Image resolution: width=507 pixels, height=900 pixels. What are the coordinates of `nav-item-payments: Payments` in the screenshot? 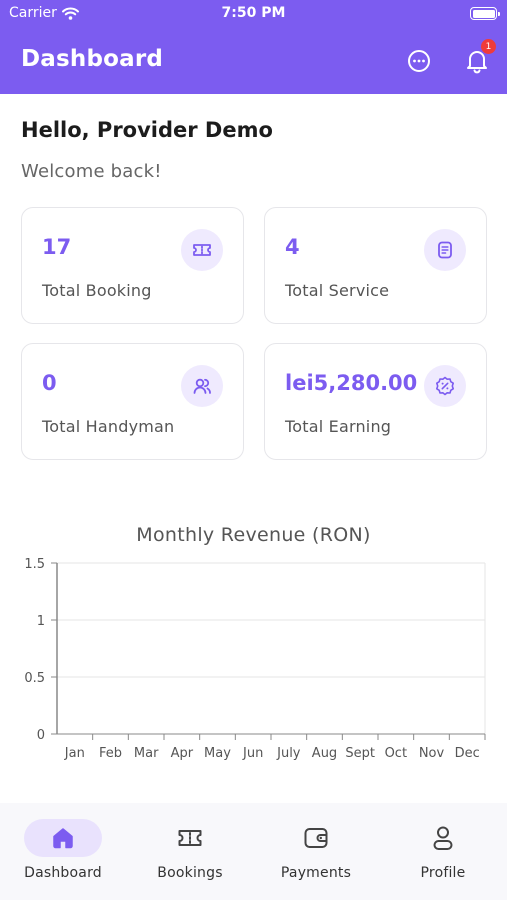 It's located at (316, 851).